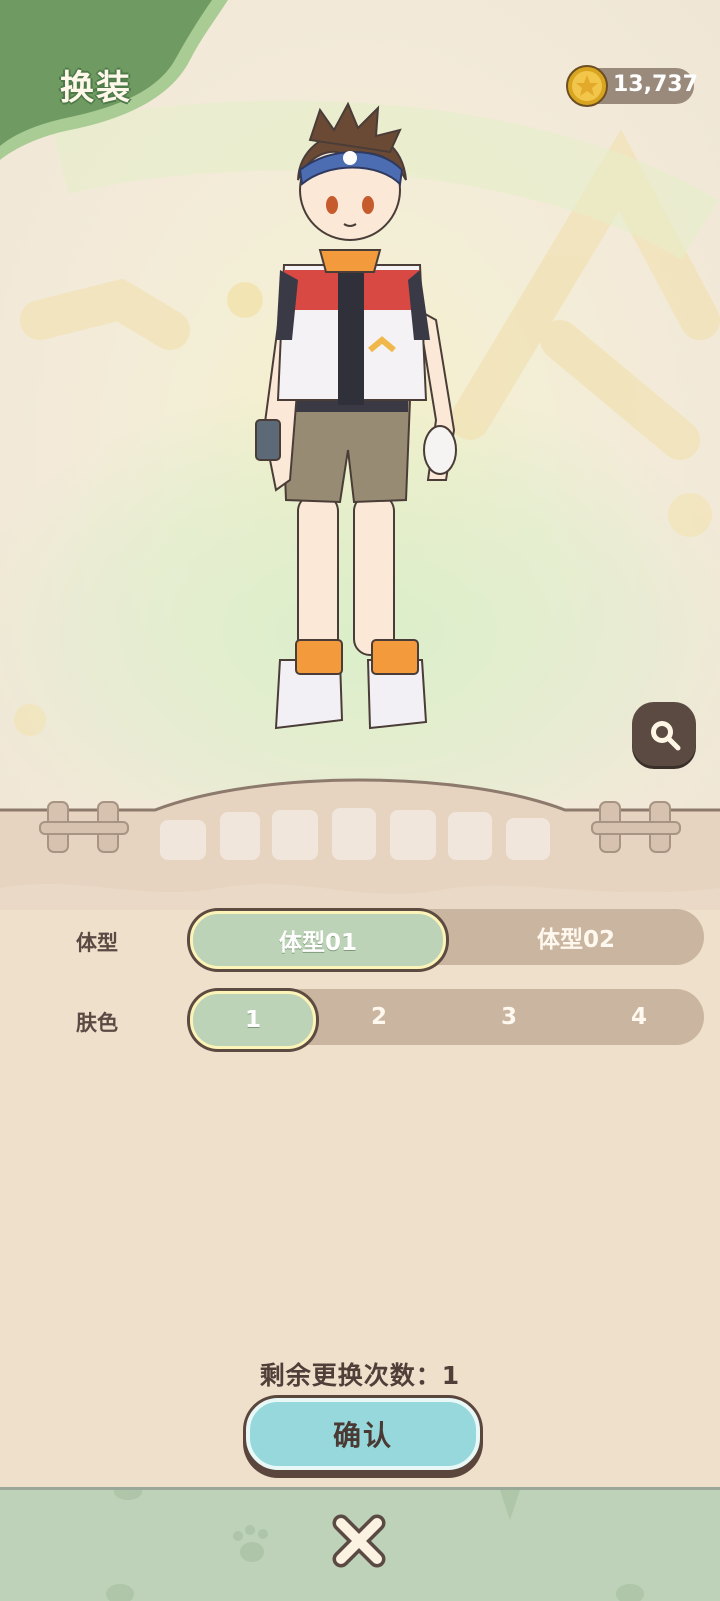 This screenshot has height=1601, width=720. Describe the element at coordinates (360, 1375) in the screenshot. I see `remaining-changes-text: 剩余更换次数：1` at that location.